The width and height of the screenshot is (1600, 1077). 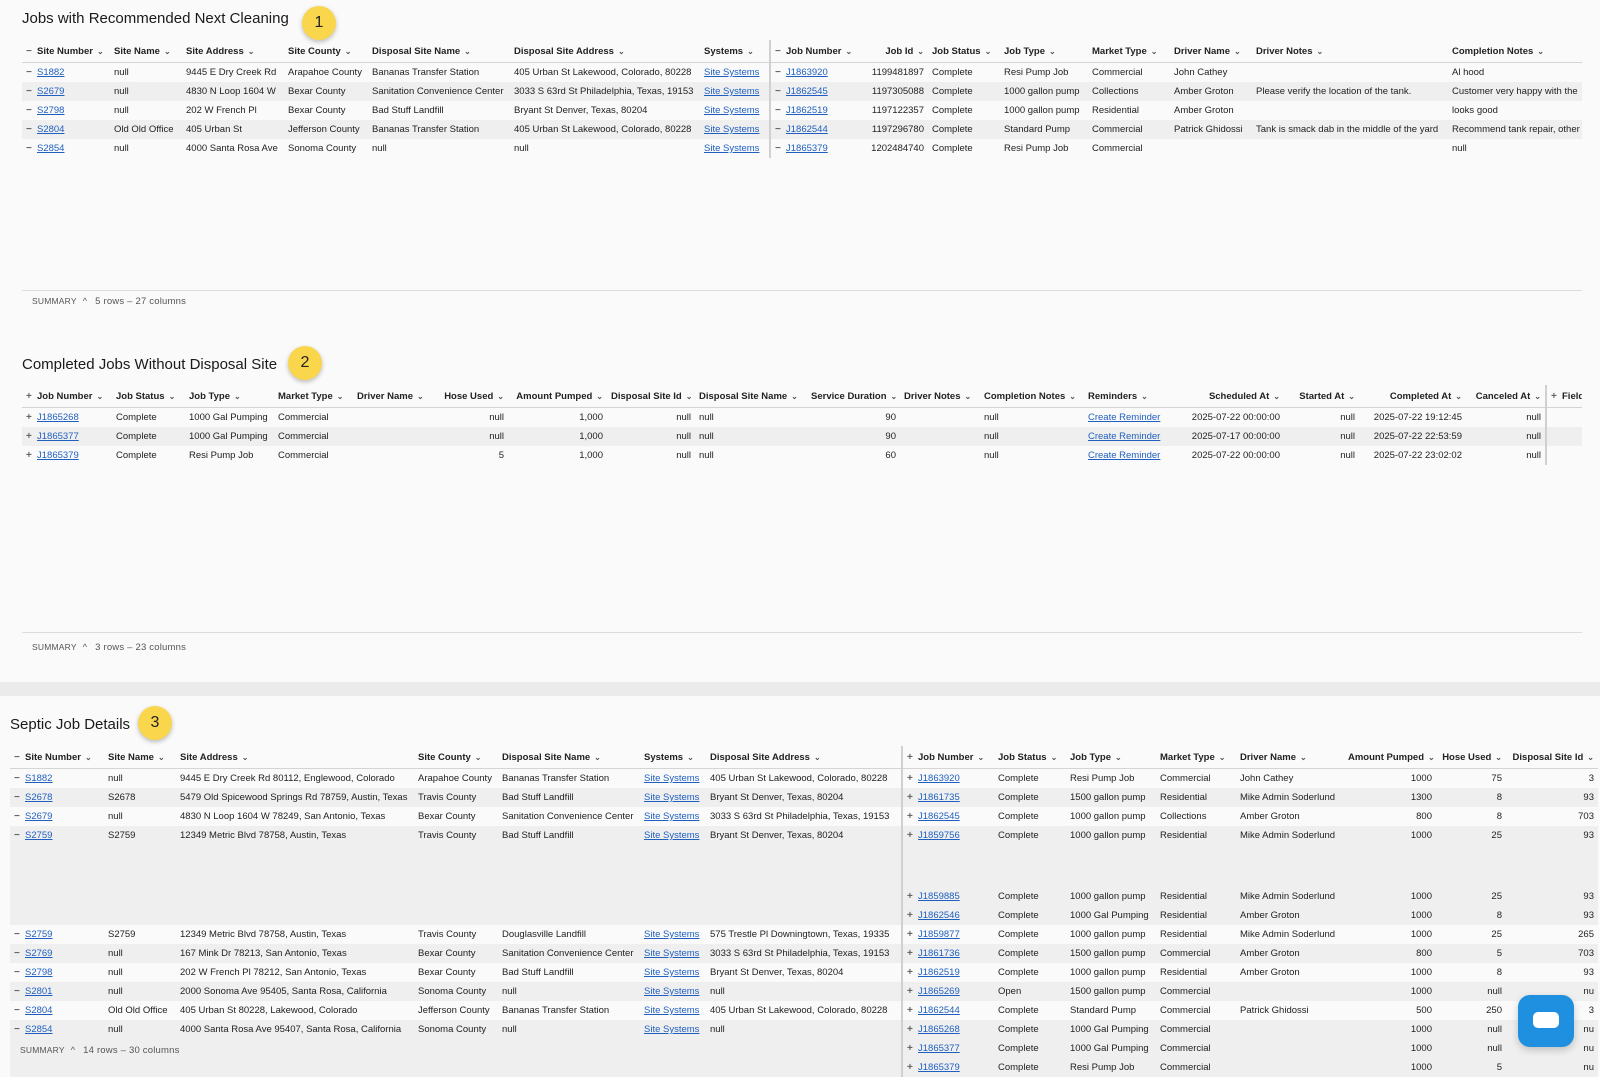 What do you see at coordinates (939, 953) in the screenshot?
I see `link-job-number: J1861736` at bounding box center [939, 953].